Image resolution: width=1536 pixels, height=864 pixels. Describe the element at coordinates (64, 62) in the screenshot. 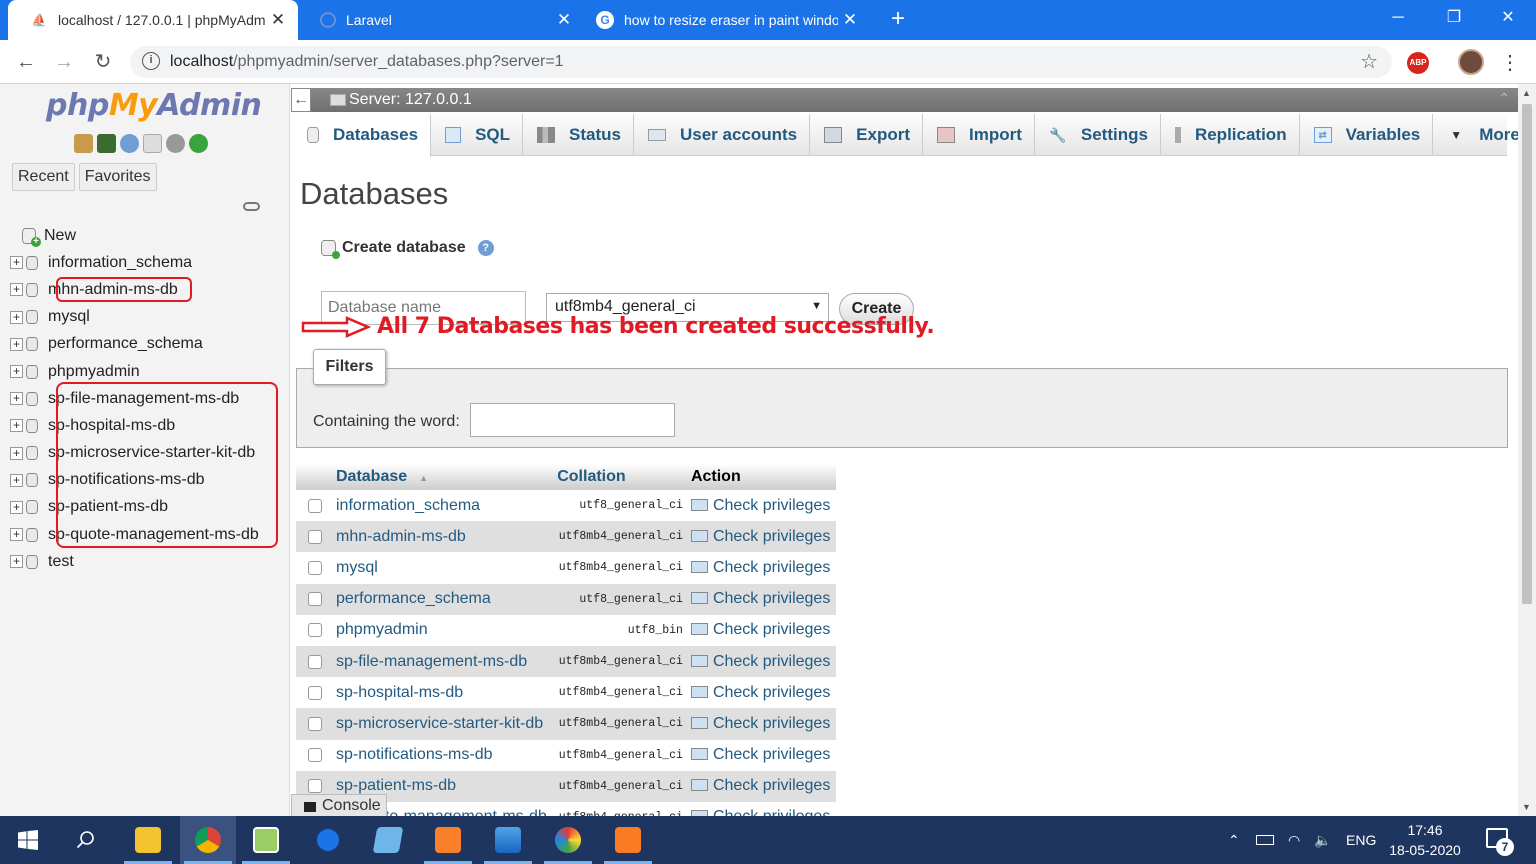

I see `forward-button: →` at that location.